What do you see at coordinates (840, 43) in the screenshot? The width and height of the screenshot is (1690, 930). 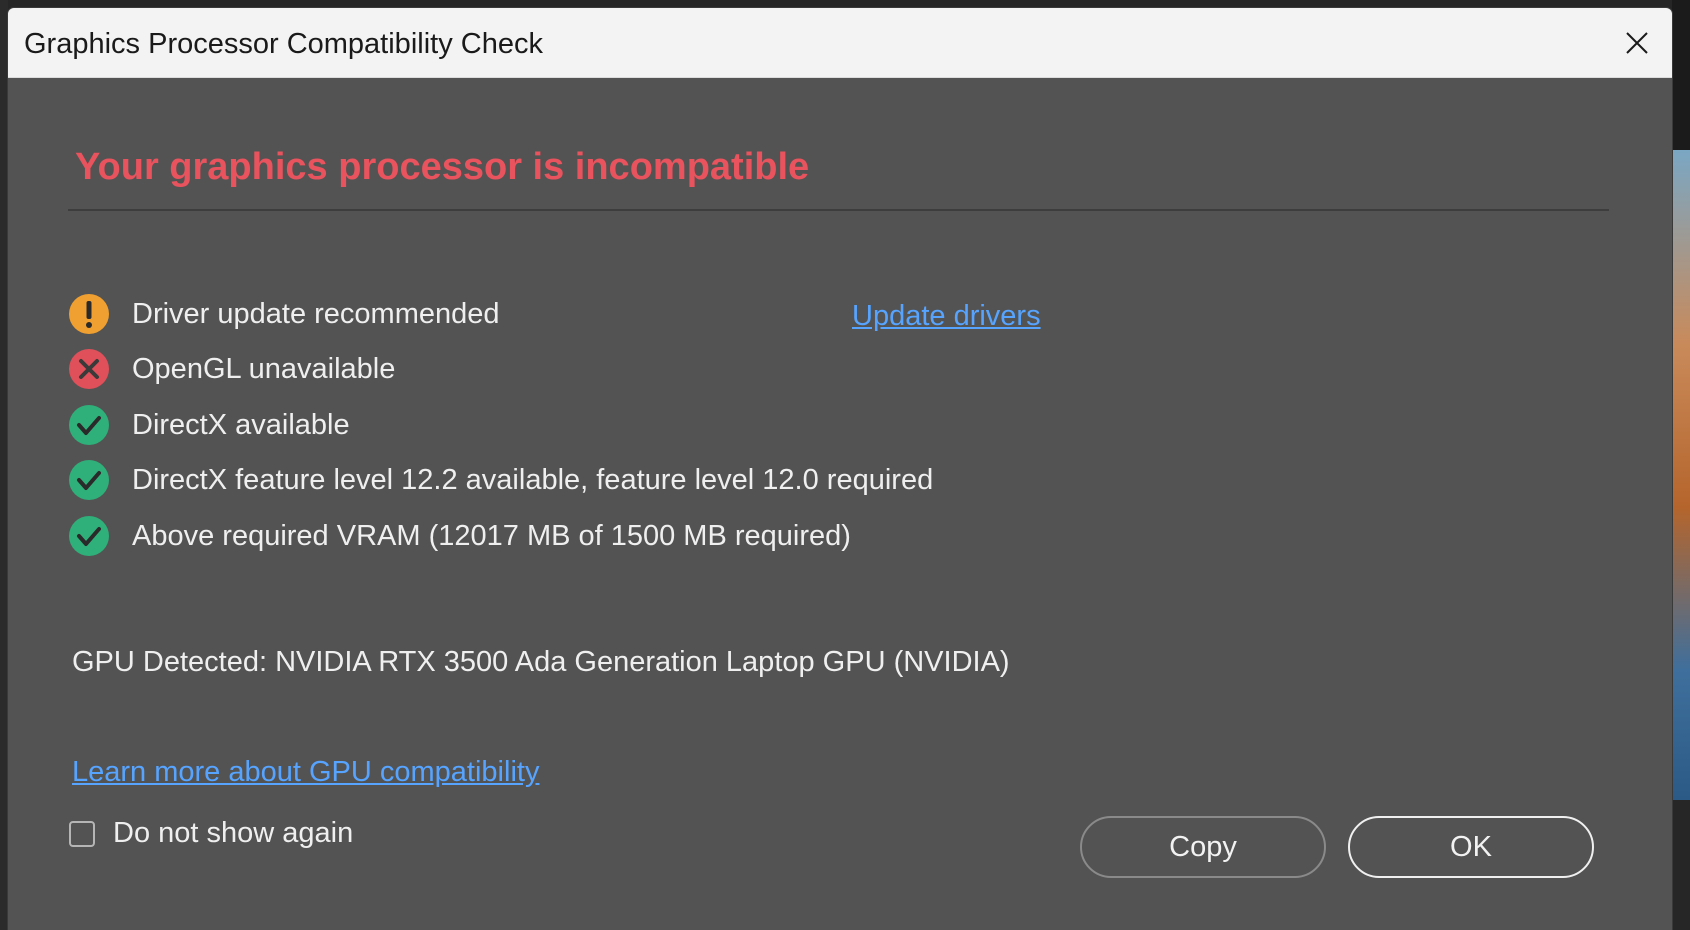 I see `title-bar: Graphics Processor Compatibility Check` at bounding box center [840, 43].